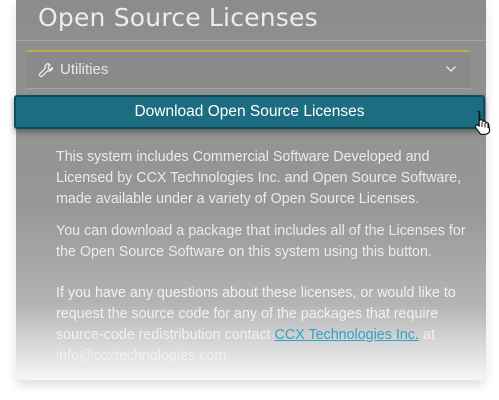  Describe the element at coordinates (178, 17) in the screenshot. I see `page-title: Open Source Licenses` at that location.